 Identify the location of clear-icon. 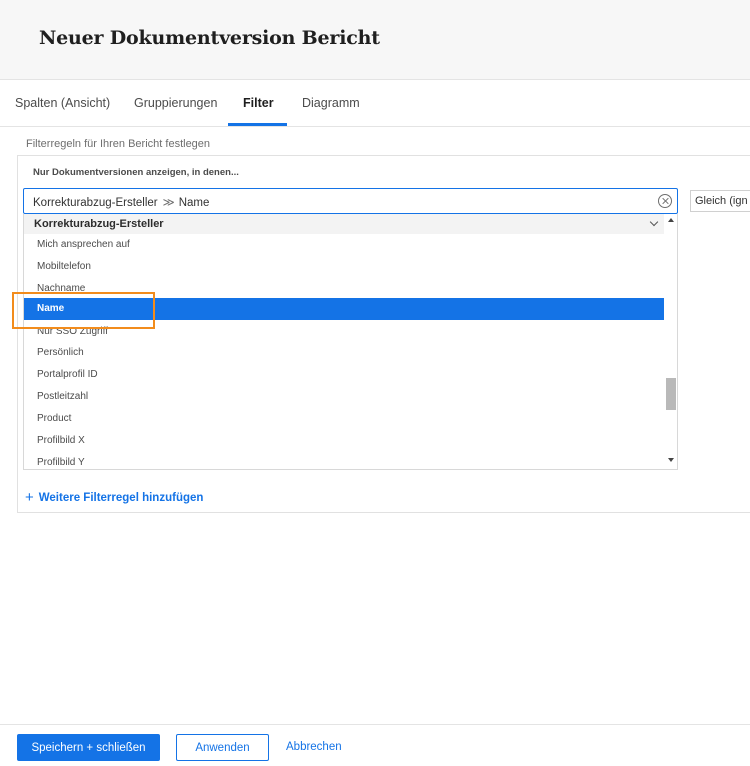
(665, 201).